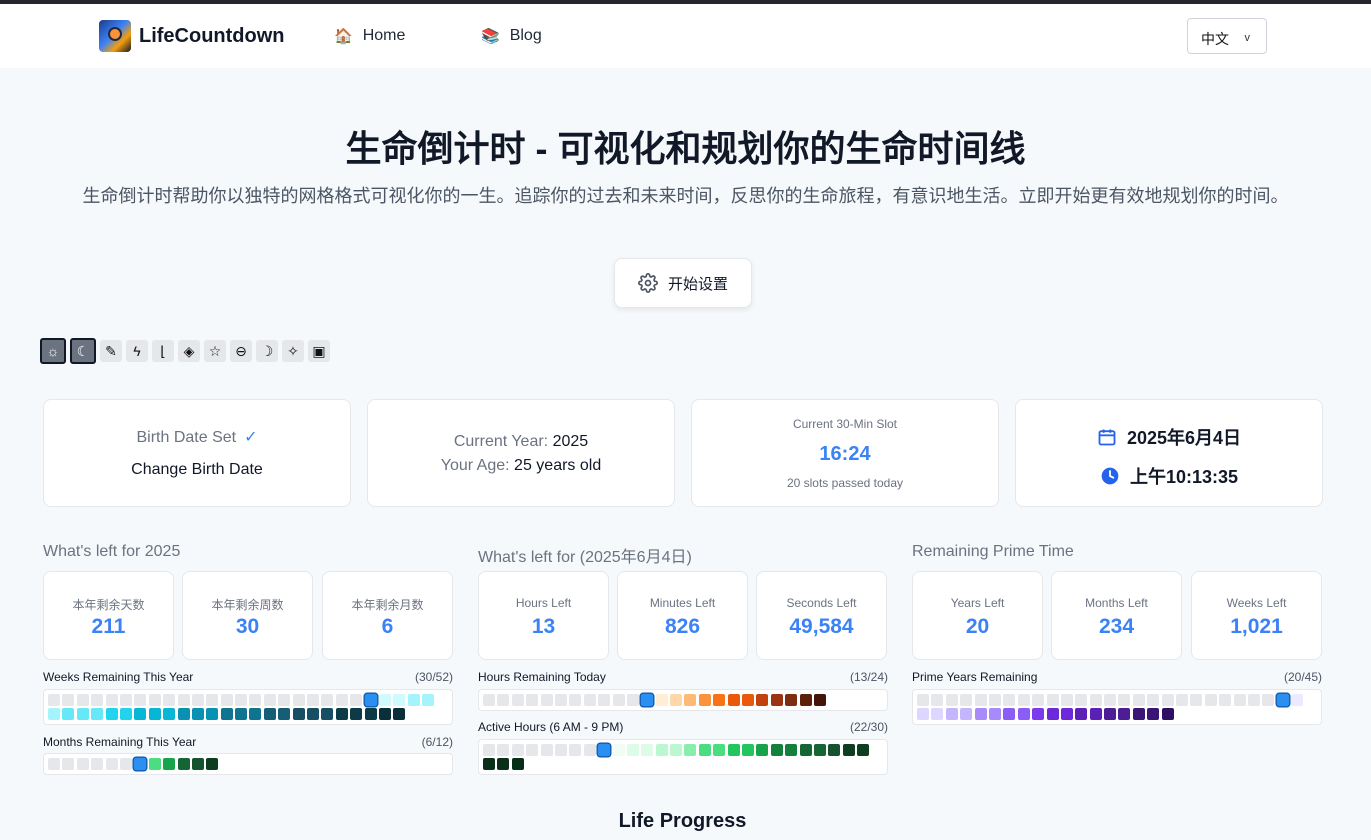  Describe the element at coordinates (1215, 39) in the screenshot. I see `language-value: 中文` at that location.